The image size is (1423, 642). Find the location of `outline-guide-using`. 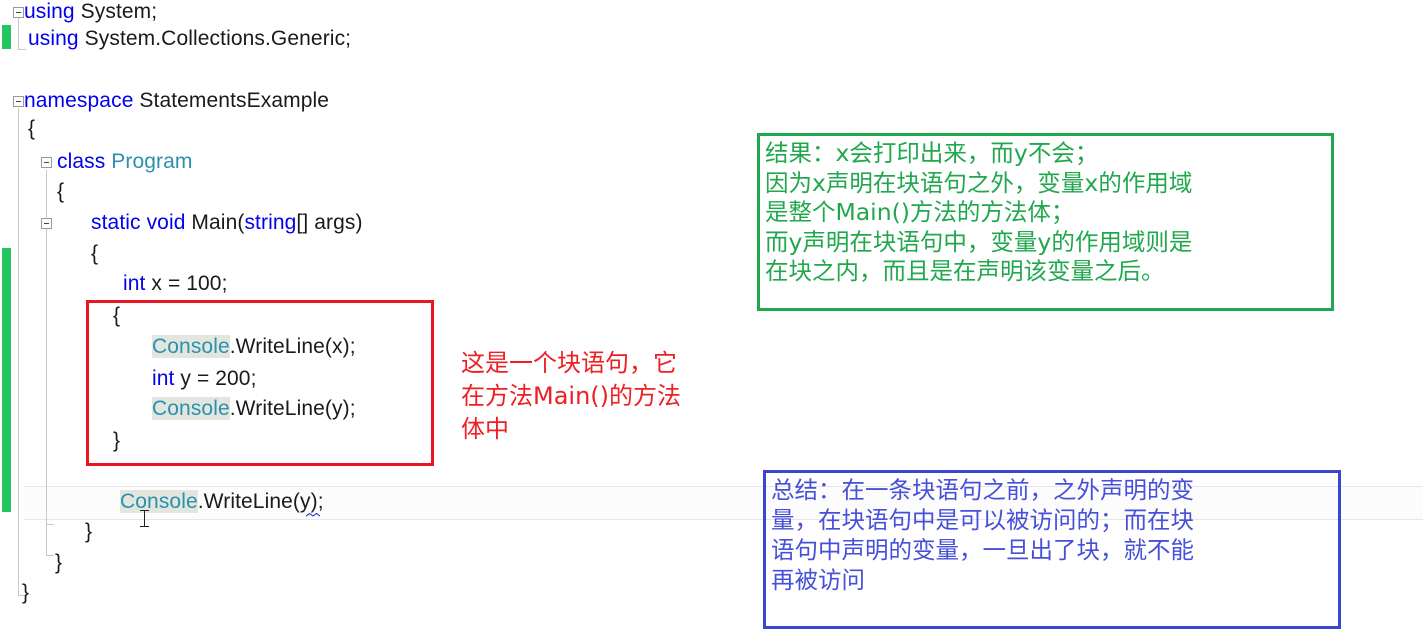

outline-guide-using is located at coordinates (18, 32).